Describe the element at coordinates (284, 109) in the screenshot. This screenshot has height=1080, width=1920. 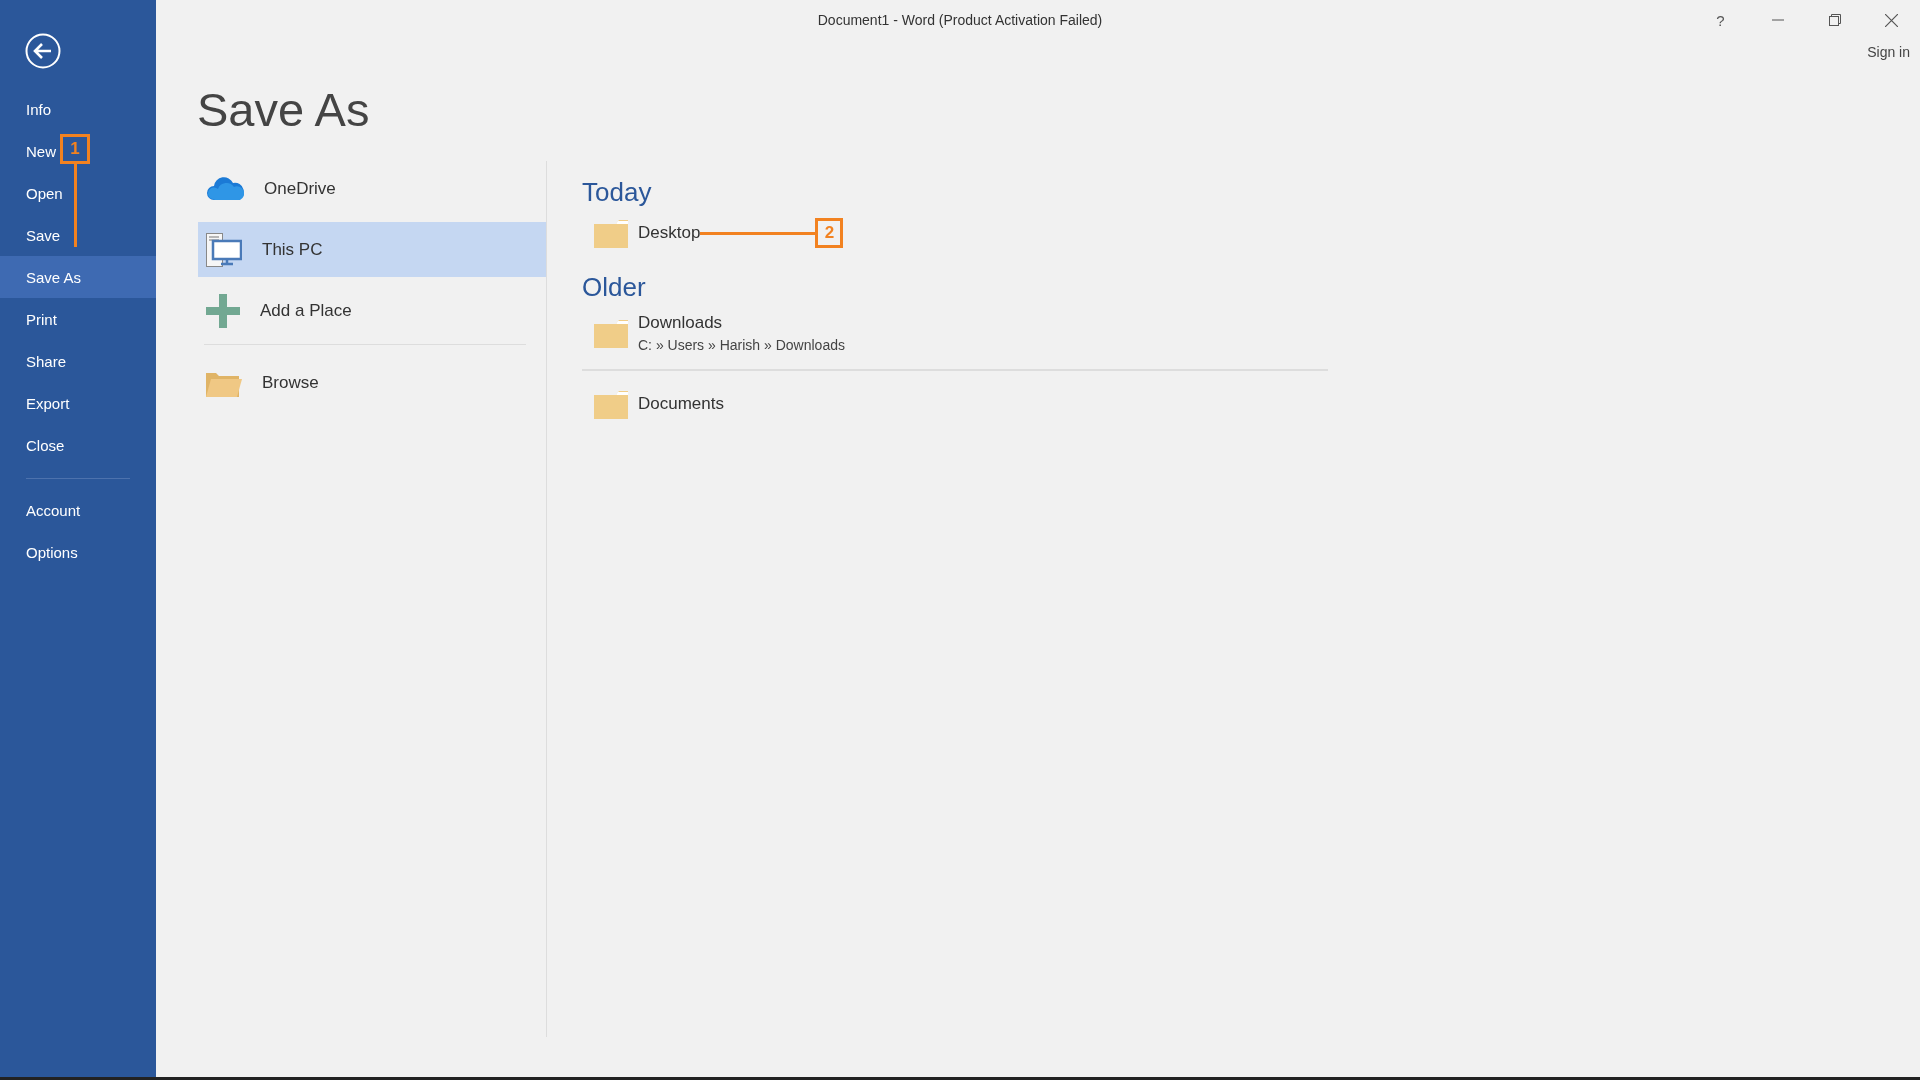
I see `page-title: Save As` at that location.